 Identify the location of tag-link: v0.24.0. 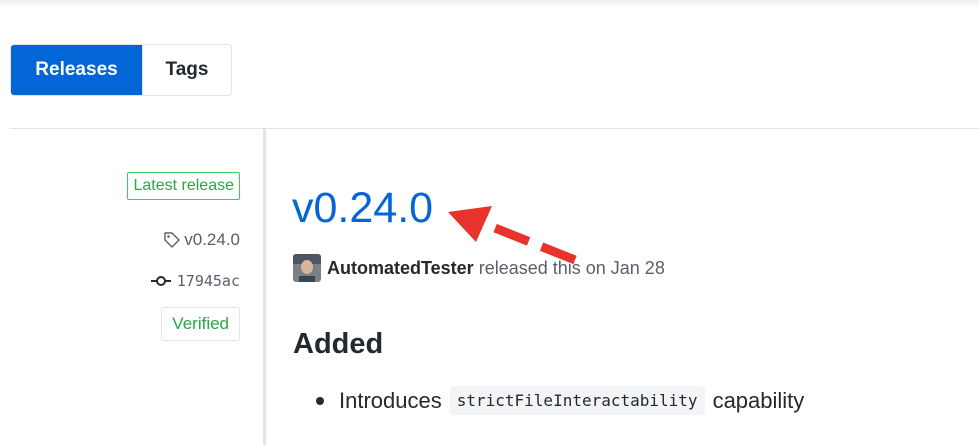
(201, 240).